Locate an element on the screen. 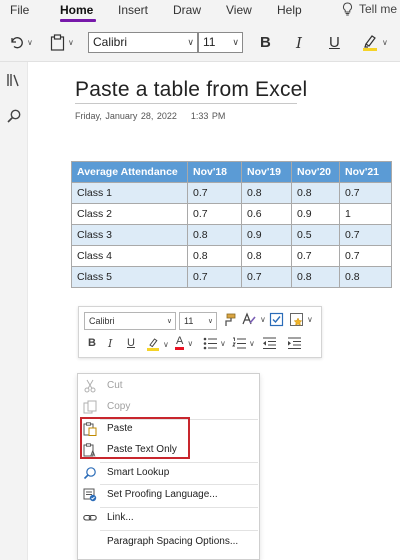 The image size is (400, 560). styles-button: ∨ is located at coordinates (253, 319).